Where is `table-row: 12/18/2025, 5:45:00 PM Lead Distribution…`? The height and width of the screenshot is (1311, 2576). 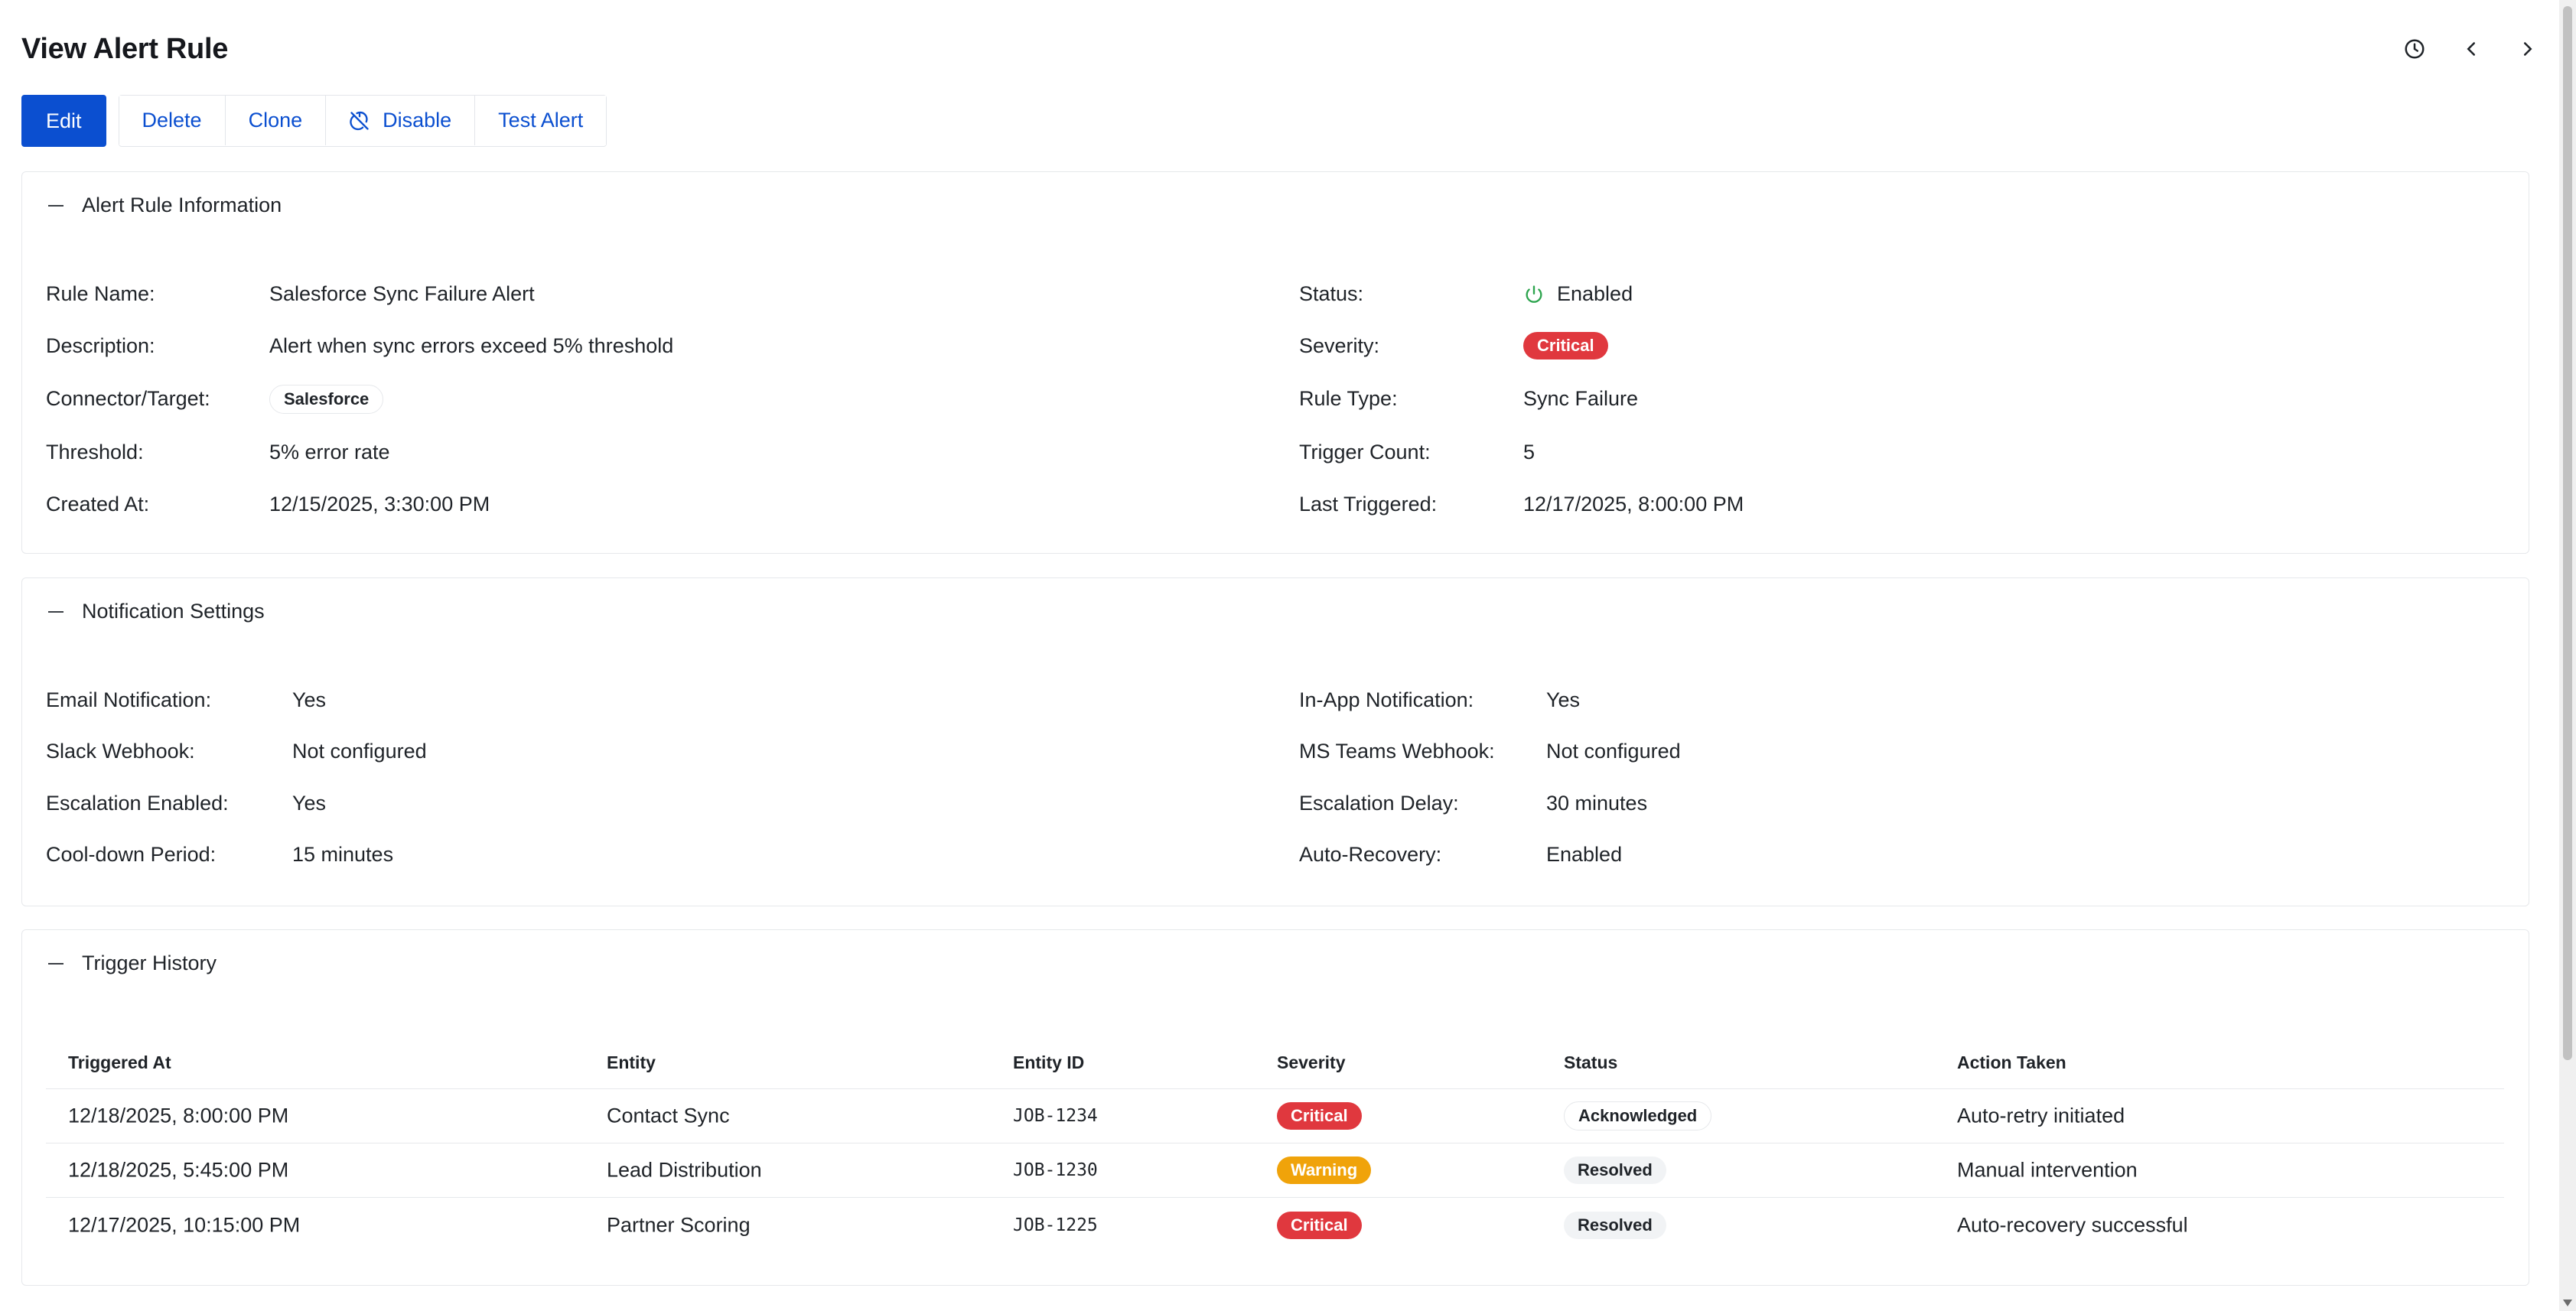 table-row: 12/18/2025, 5:45:00 PM Lead Distribution… is located at coordinates (1275, 1171).